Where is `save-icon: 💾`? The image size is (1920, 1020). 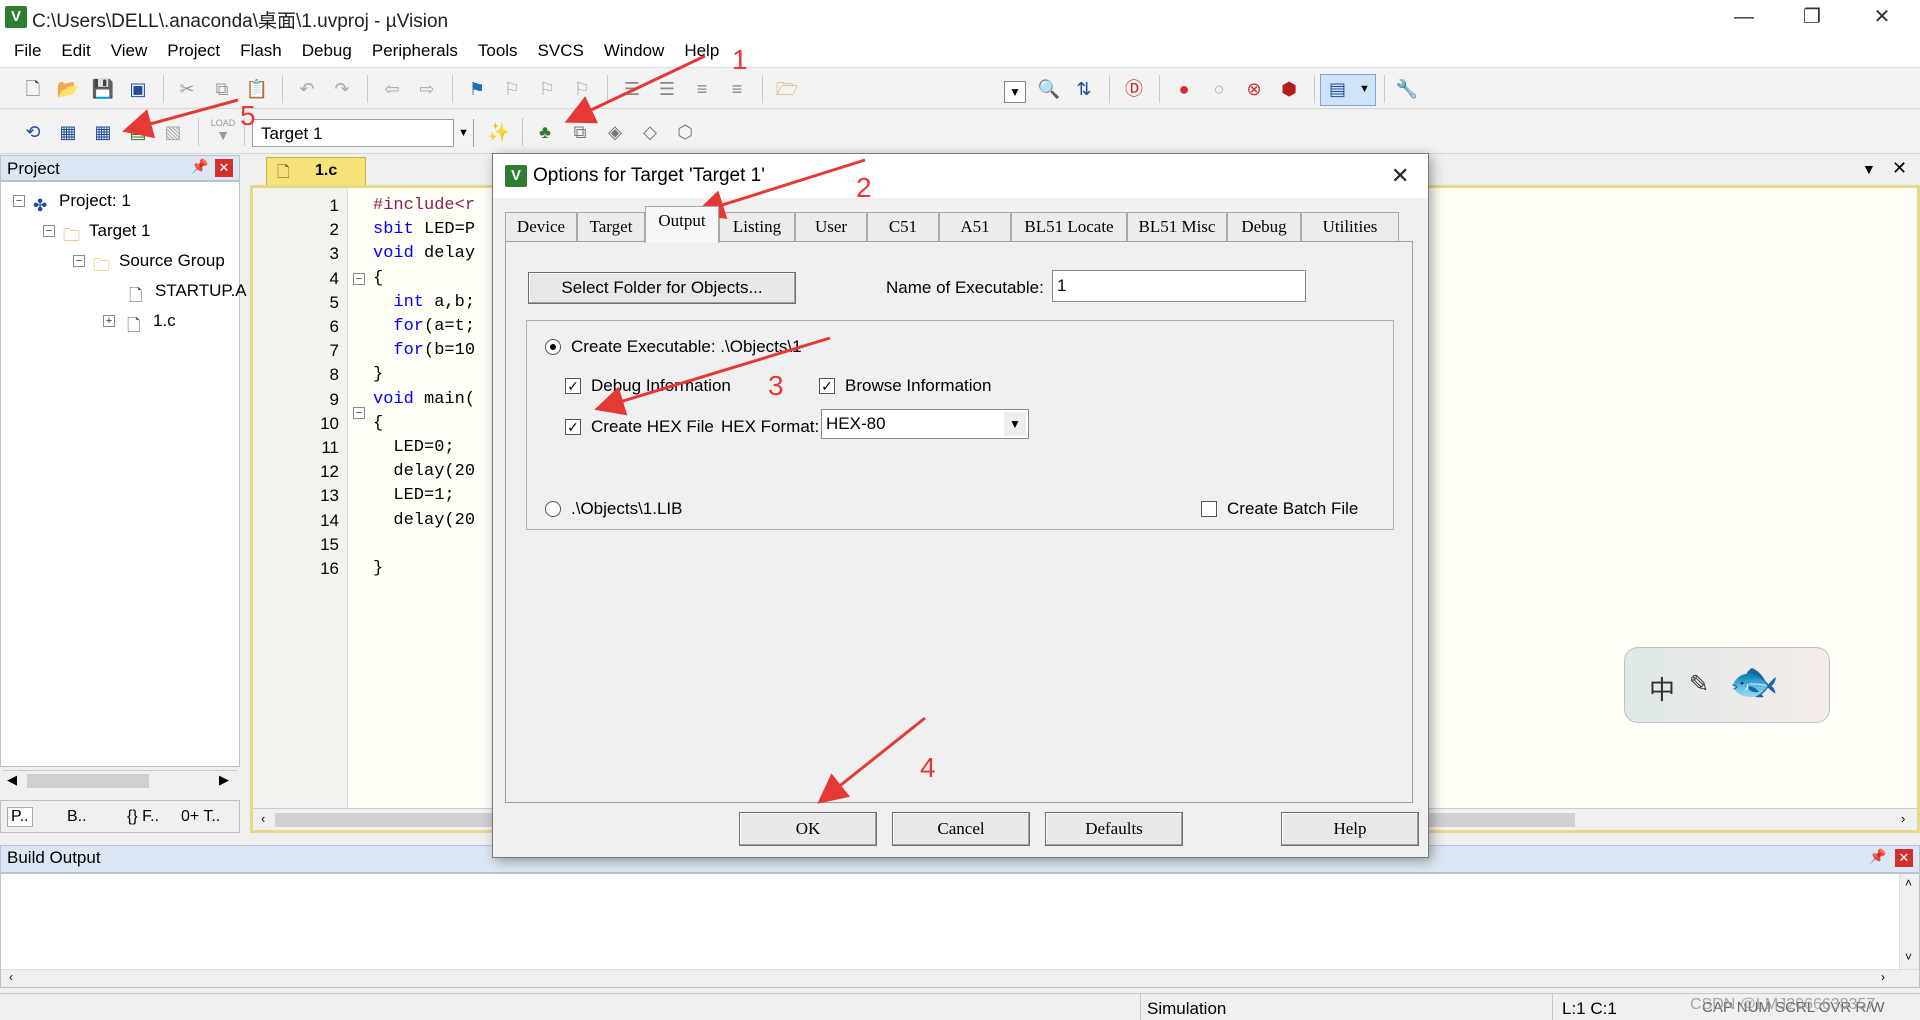
save-icon: 💾 is located at coordinates (103, 89).